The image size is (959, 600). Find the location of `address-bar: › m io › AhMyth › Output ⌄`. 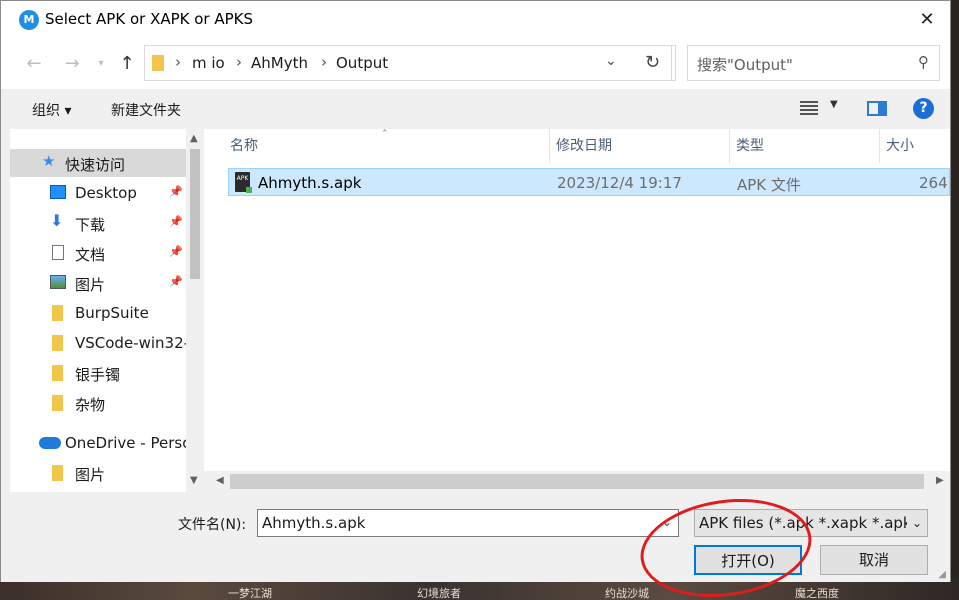

address-bar: › m io › AhMyth › Output ⌄ is located at coordinates (410, 63).